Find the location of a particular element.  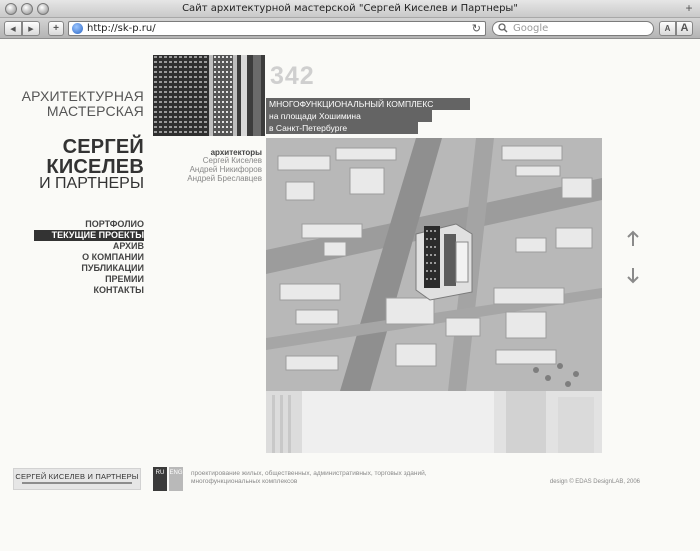

search-field: Google is located at coordinates (573, 28).